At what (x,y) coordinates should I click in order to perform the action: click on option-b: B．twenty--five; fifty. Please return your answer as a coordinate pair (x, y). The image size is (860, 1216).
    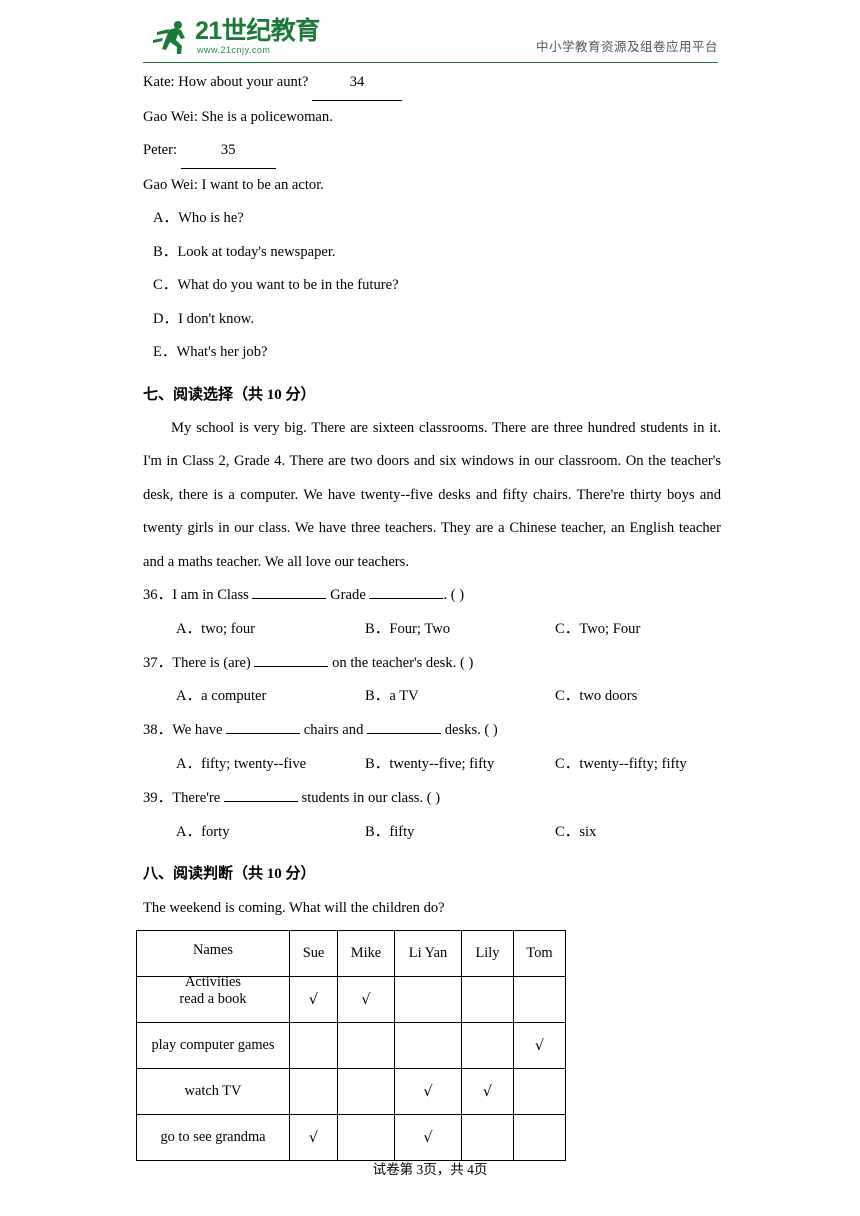
    Looking at the image, I should click on (430, 763).